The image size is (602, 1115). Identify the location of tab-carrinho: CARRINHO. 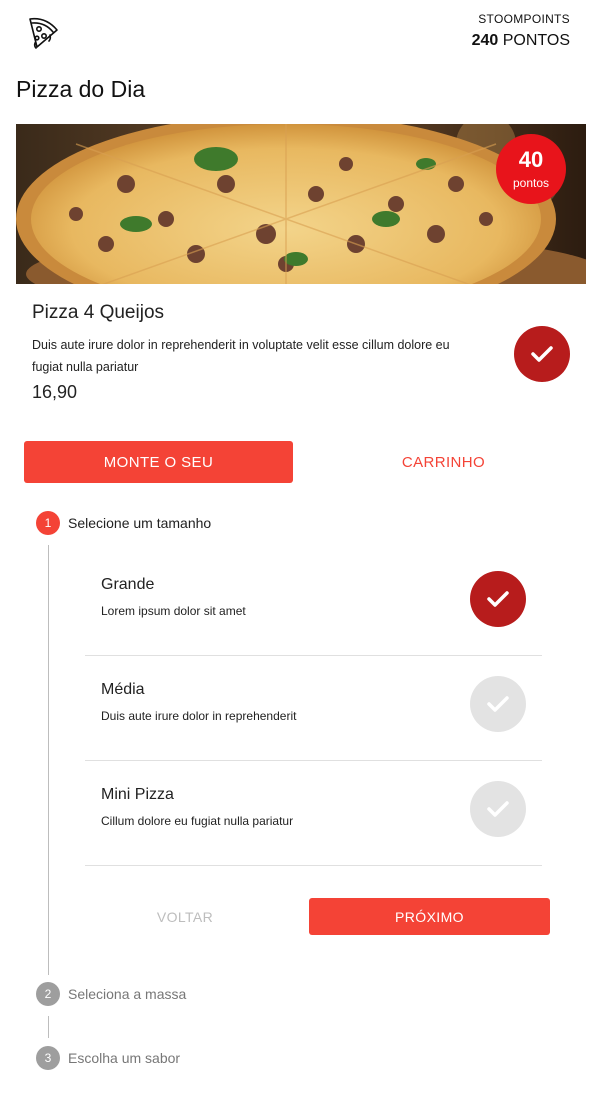
(443, 462).